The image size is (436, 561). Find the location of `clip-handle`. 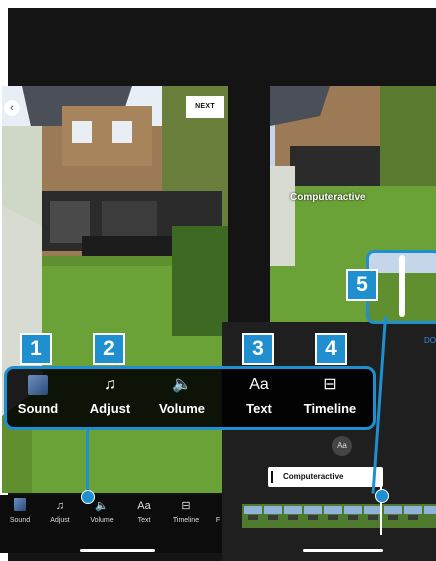

clip-handle is located at coordinates (272, 477).